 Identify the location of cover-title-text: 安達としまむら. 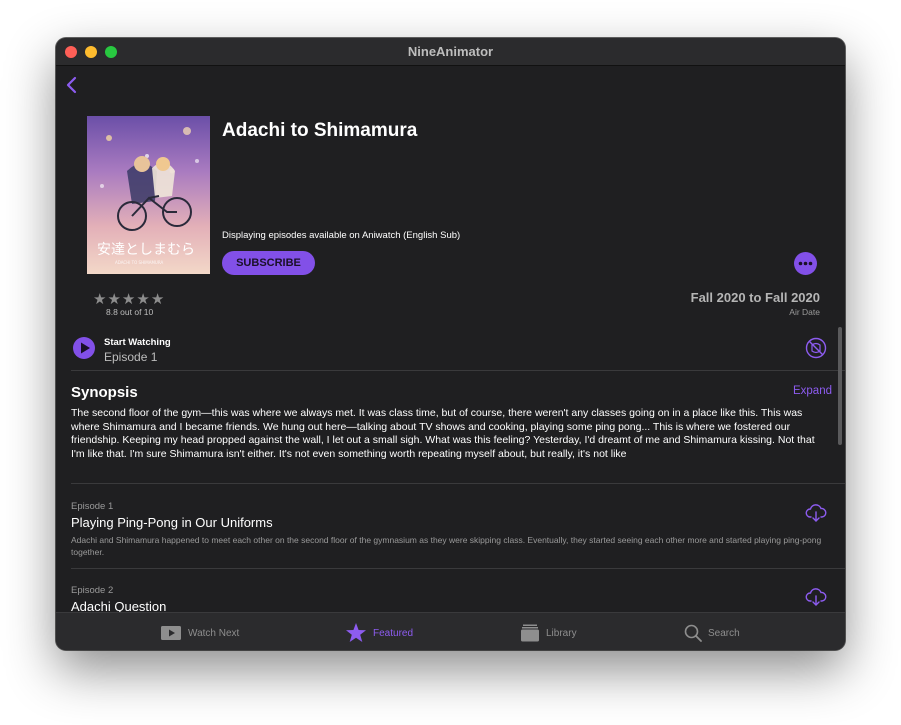
(146, 250).